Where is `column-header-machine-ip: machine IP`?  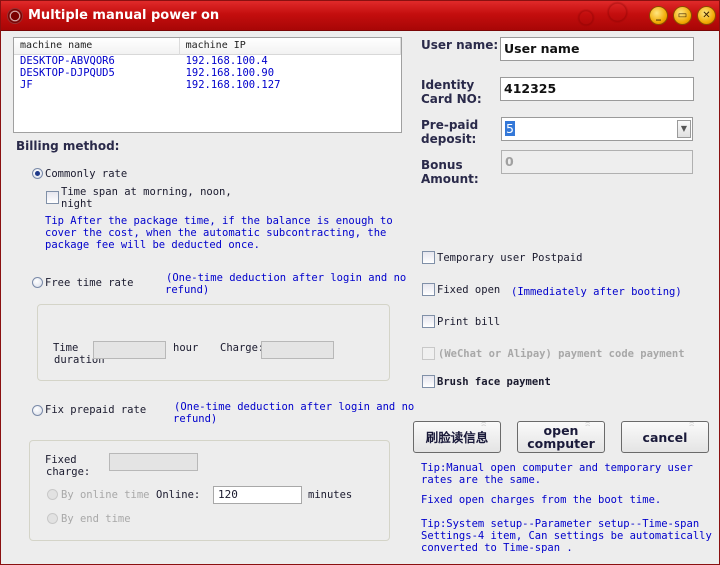
column-header-machine-ip: machine IP is located at coordinates (290, 46).